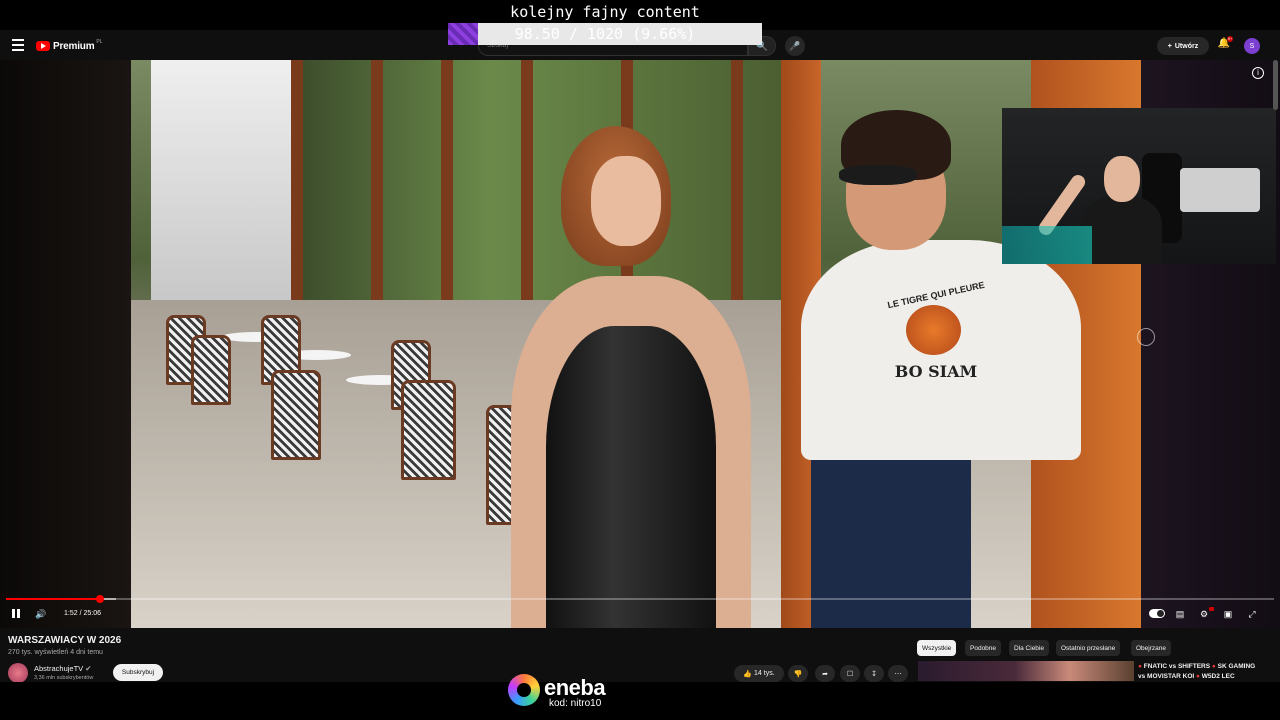 Image resolution: width=1280 pixels, height=720 pixels. I want to click on verified-icon: ✔, so click(88, 668).